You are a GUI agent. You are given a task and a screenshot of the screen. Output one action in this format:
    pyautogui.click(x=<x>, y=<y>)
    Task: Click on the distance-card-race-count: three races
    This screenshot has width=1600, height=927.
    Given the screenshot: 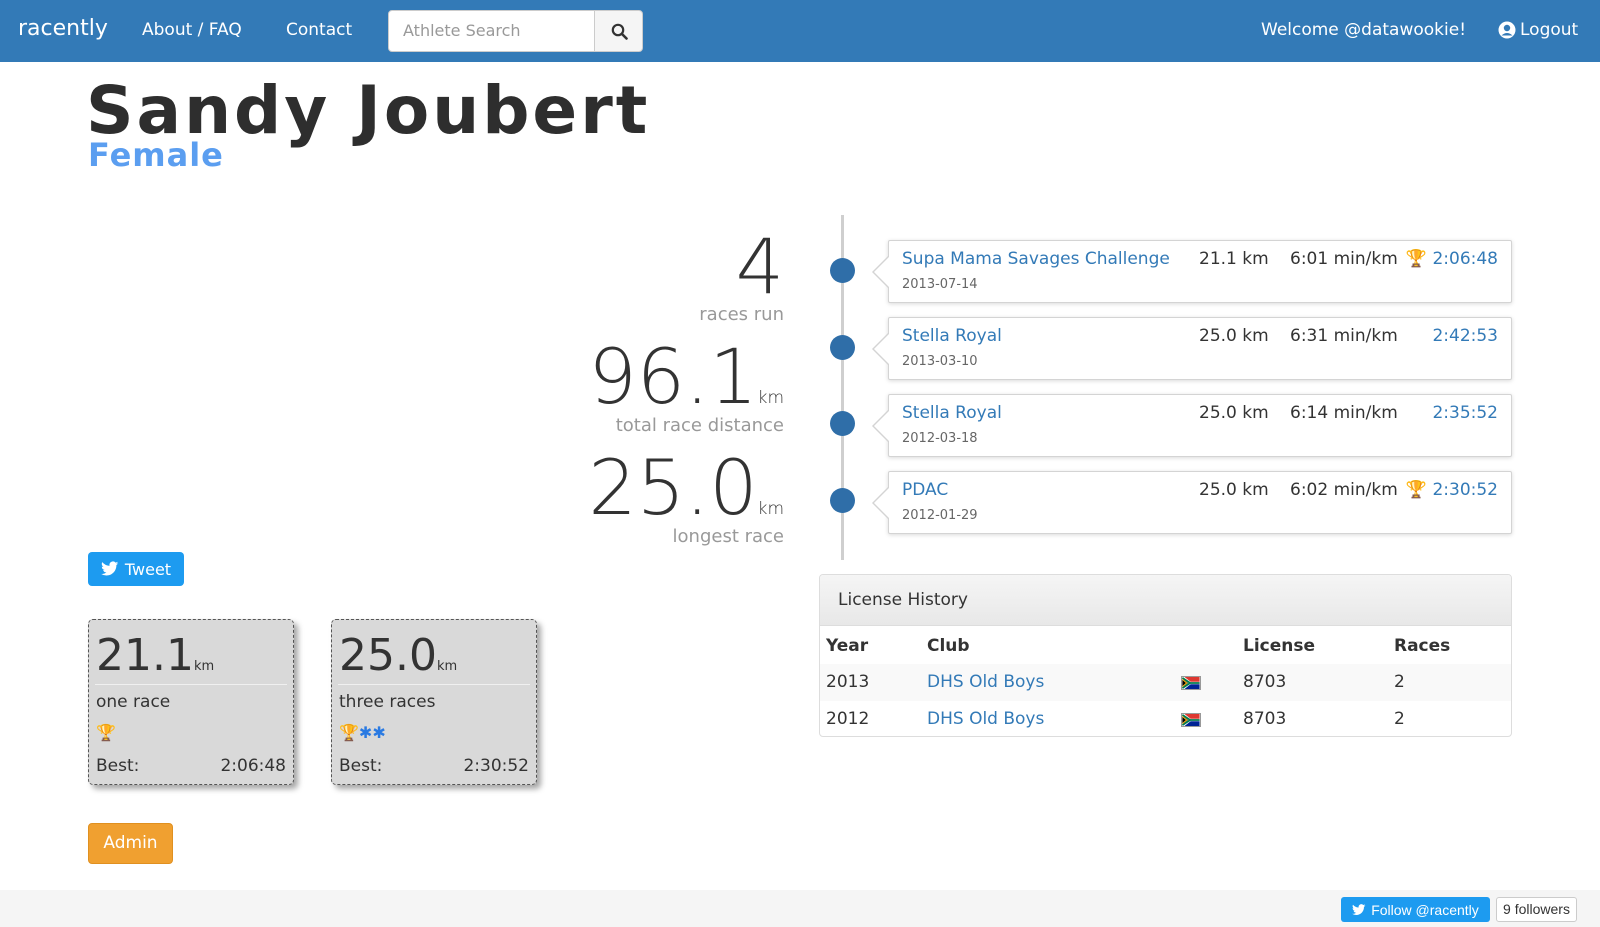 What is the action you would take?
    pyautogui.click(x=387, y=702)
    